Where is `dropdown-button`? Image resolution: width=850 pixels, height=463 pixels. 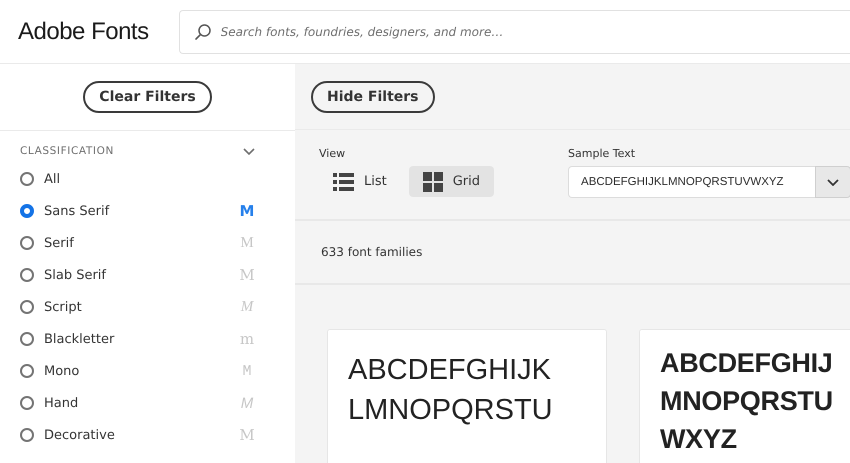
dropdown-button is located at coordinates (832, 182).